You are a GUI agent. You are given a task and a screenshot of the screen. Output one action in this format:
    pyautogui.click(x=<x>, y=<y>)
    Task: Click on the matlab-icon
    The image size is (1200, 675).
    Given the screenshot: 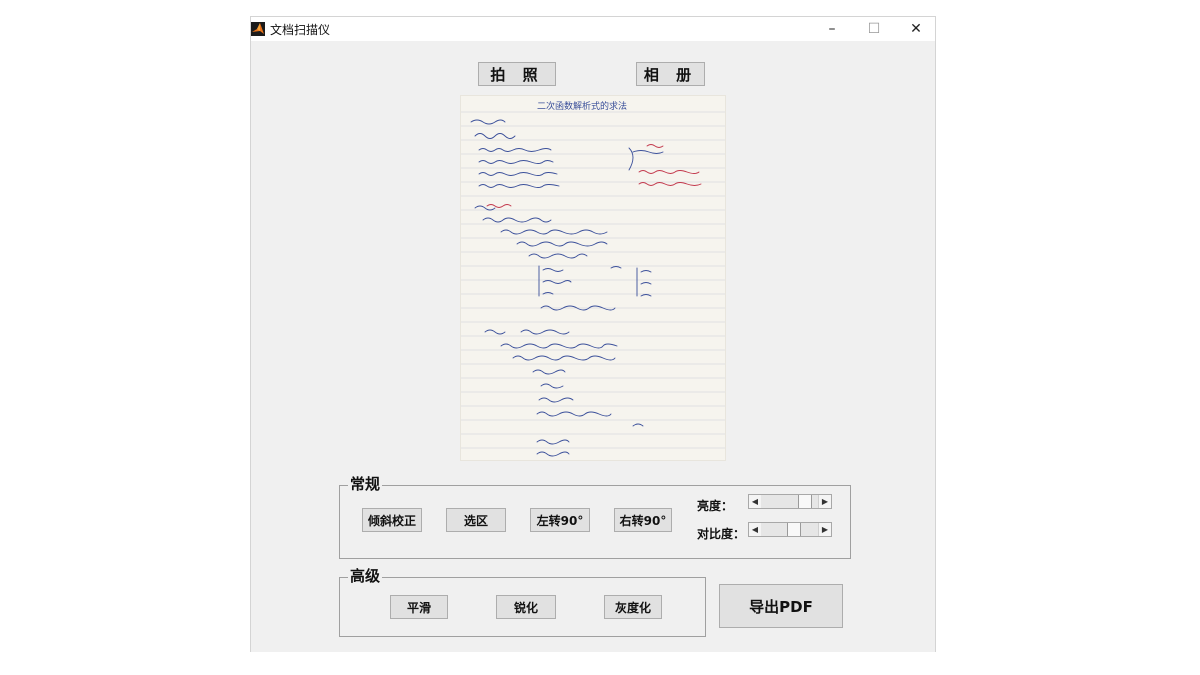 What is the action you would take?
    pyautogui.click(x=258, y=29)
    